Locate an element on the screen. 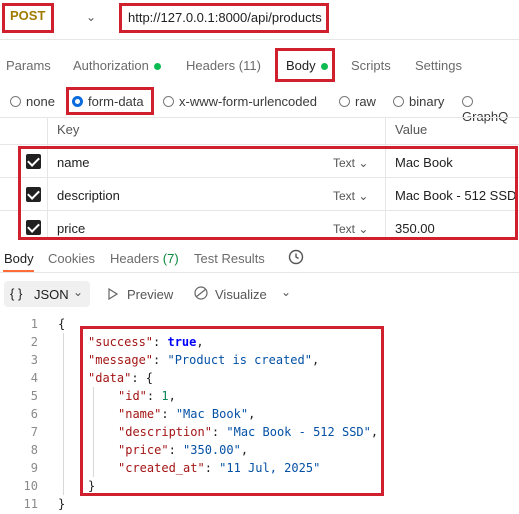  resp-tab-headers-count: (7) is located at coordinates (170, 258).